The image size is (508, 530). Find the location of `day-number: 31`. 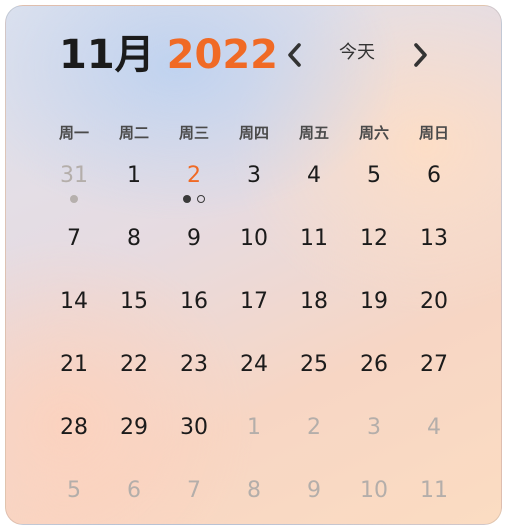

day-number: 31 is located at coordinates (74, 175).